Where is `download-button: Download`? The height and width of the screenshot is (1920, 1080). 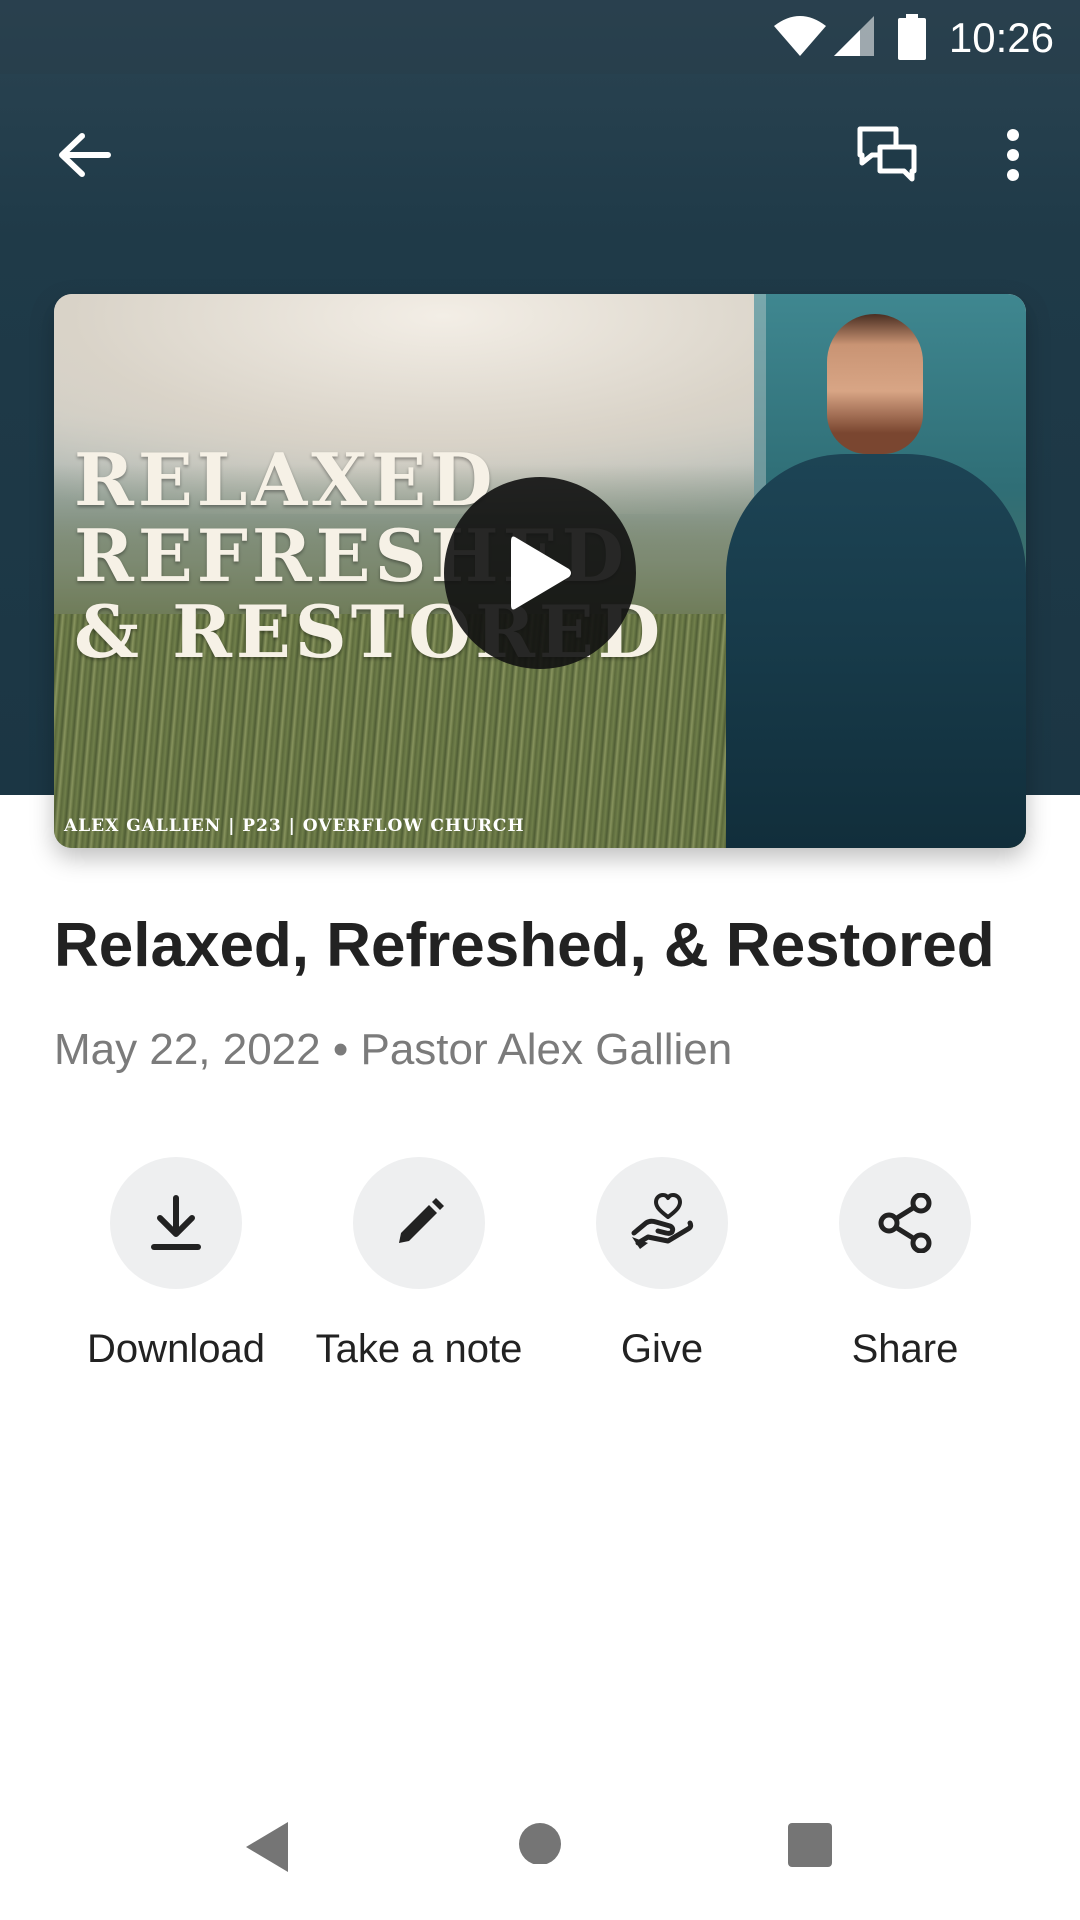
download-button: Download is located at coordinates (176, 1264).